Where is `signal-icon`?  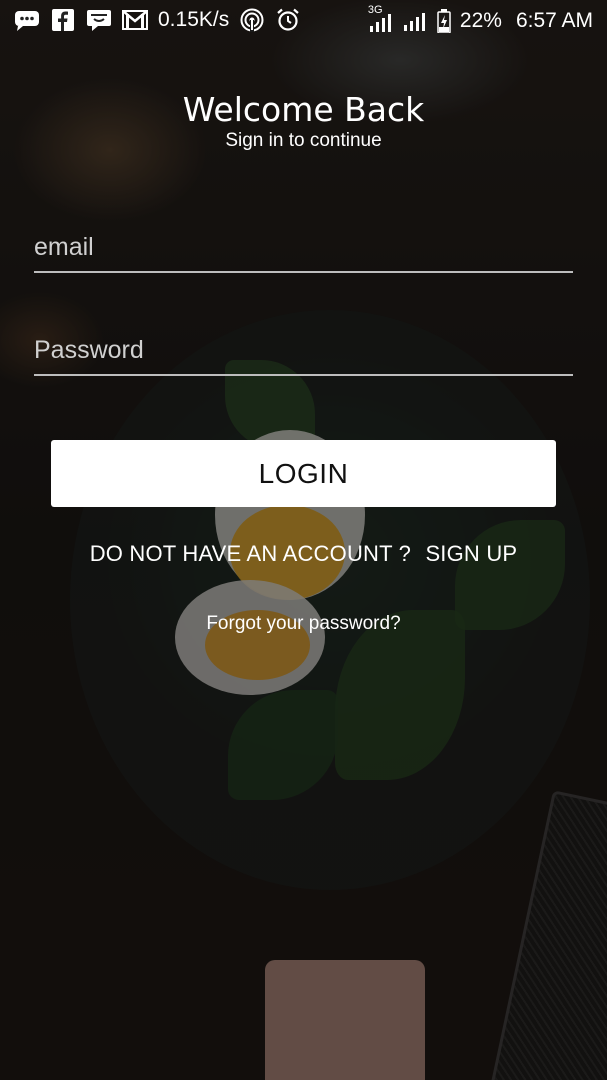
signal-icon is located at coordinates (415, 21).